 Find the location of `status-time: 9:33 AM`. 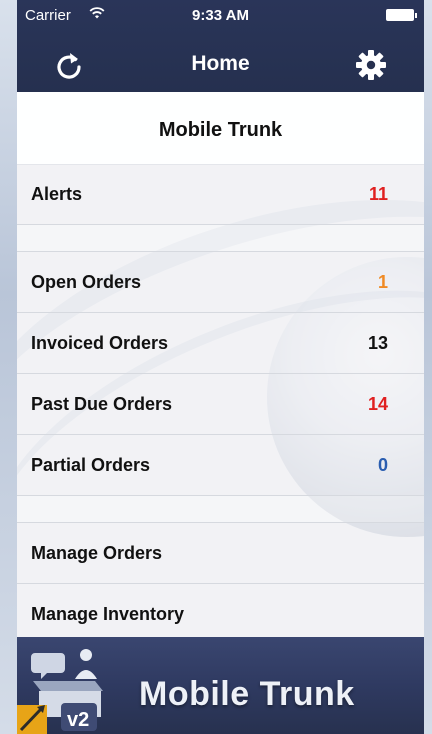

status-time: 9:33 AM is located at coordinates (220, 15).